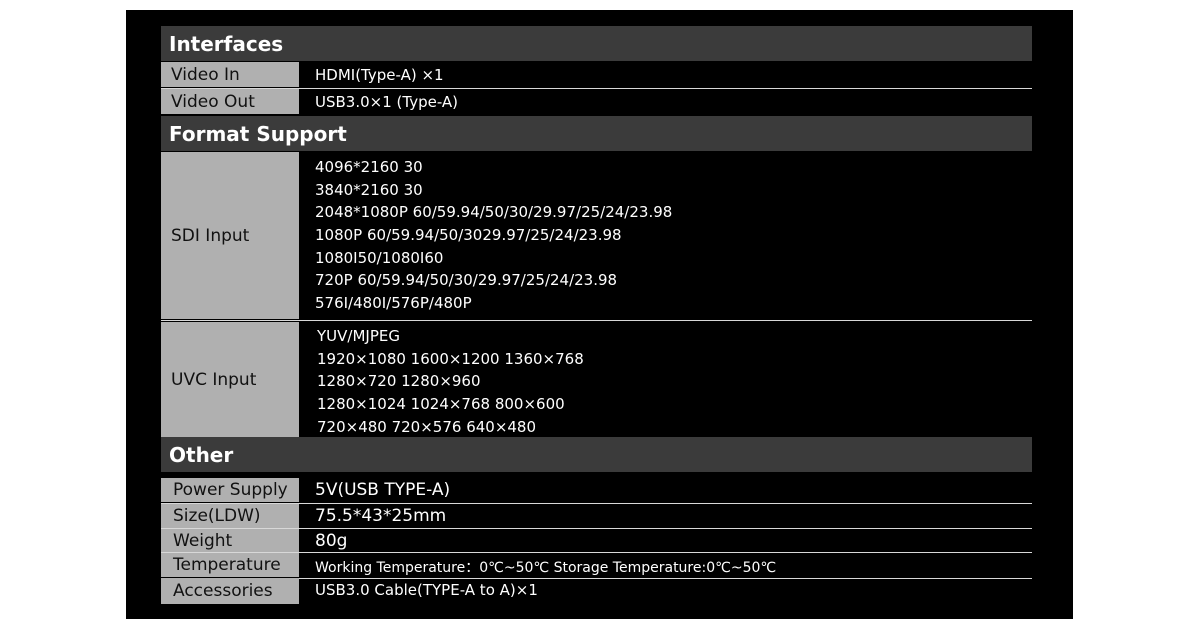 The height and width of the screenshot is (629, 1200). I want to click on section-header-format-support: Format Support, so click(596, 133).